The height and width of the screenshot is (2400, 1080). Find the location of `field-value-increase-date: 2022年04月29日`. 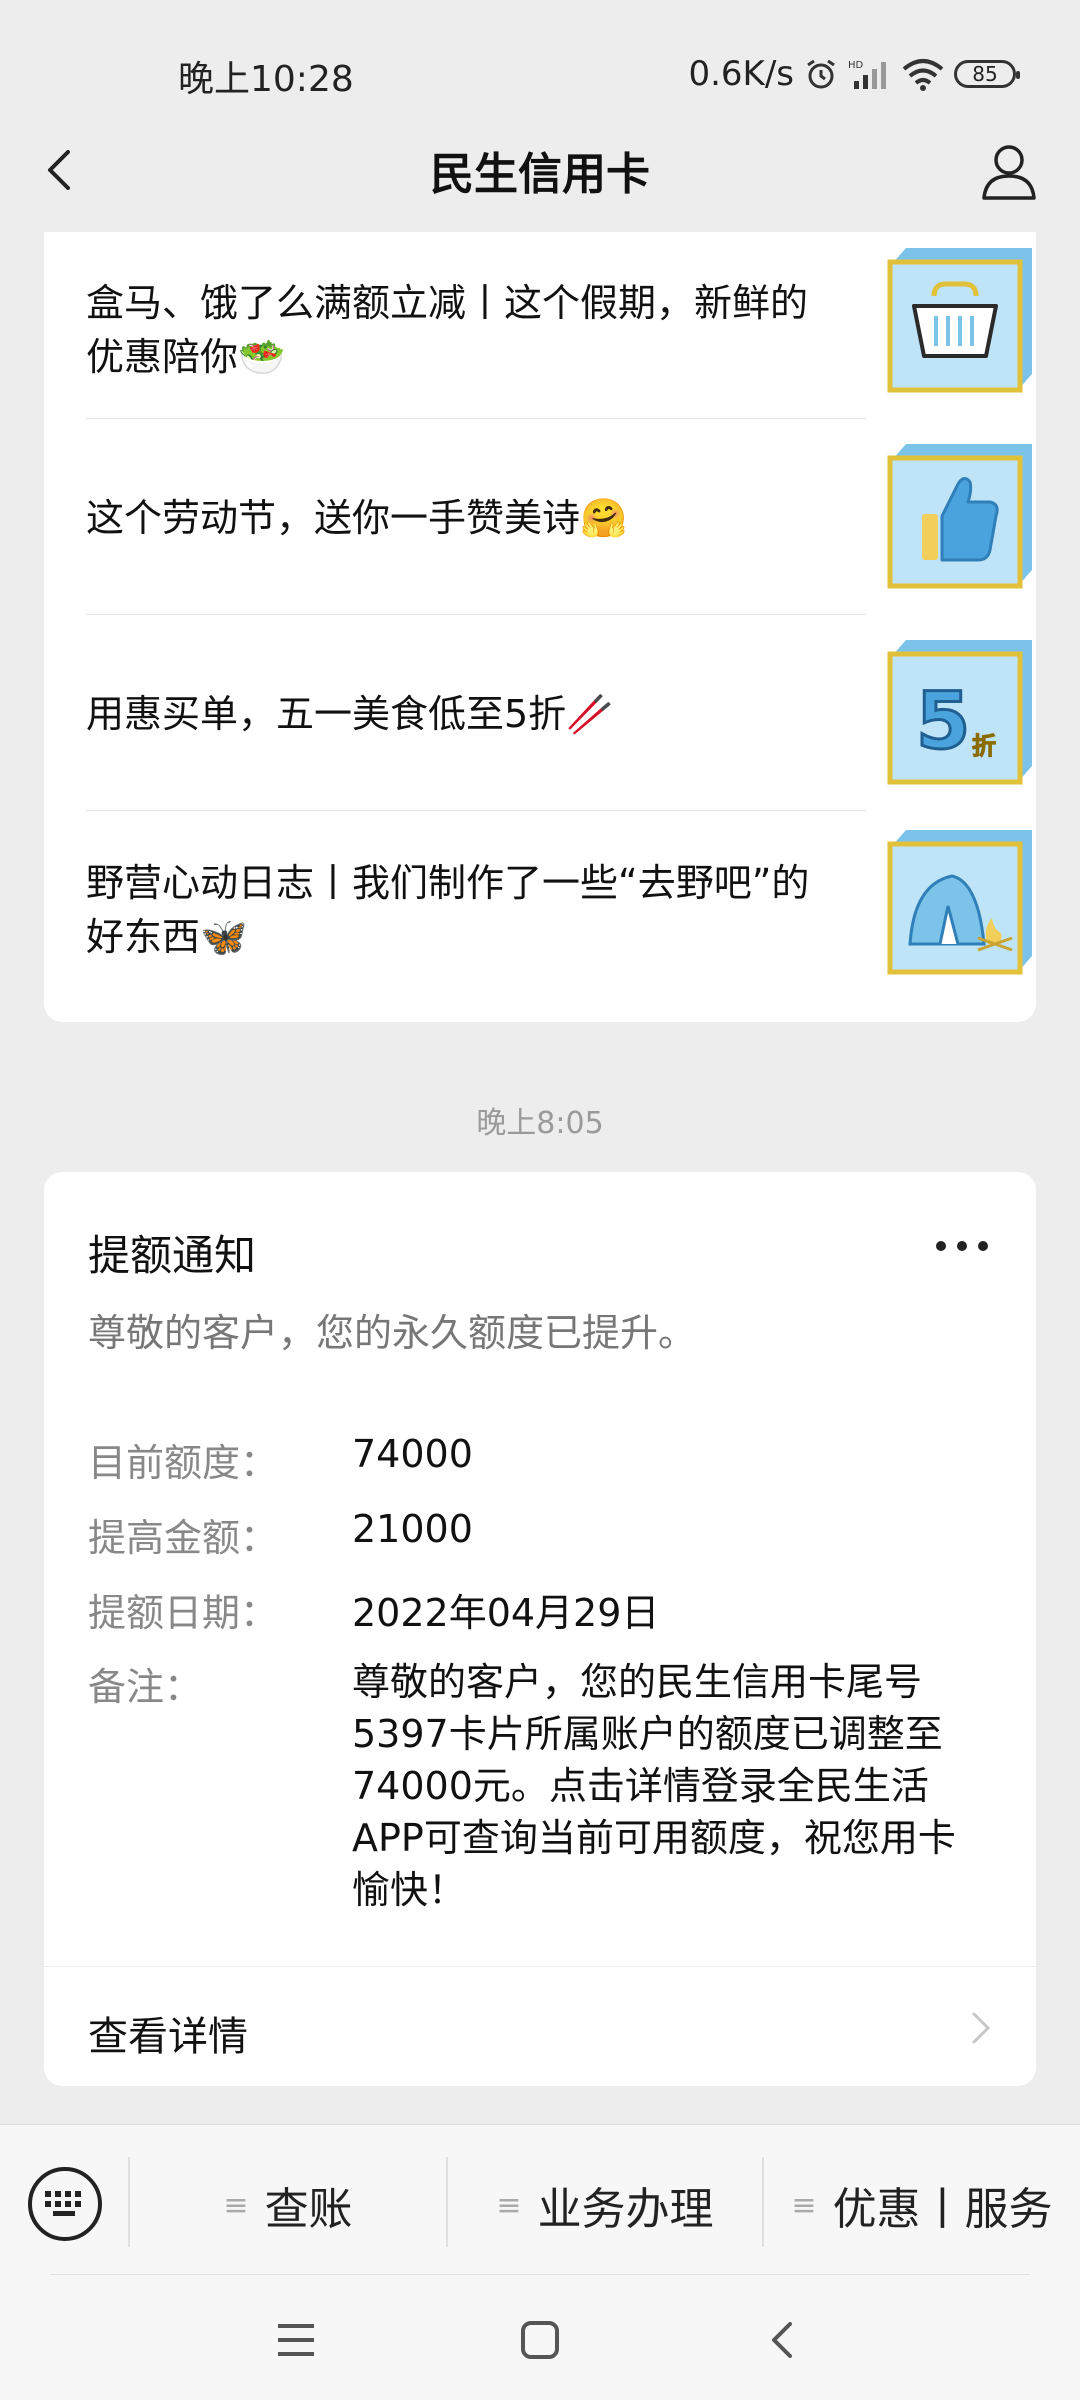

field-value-increase-date: 2022年04月29日 is located at coordinates (506, 1613).